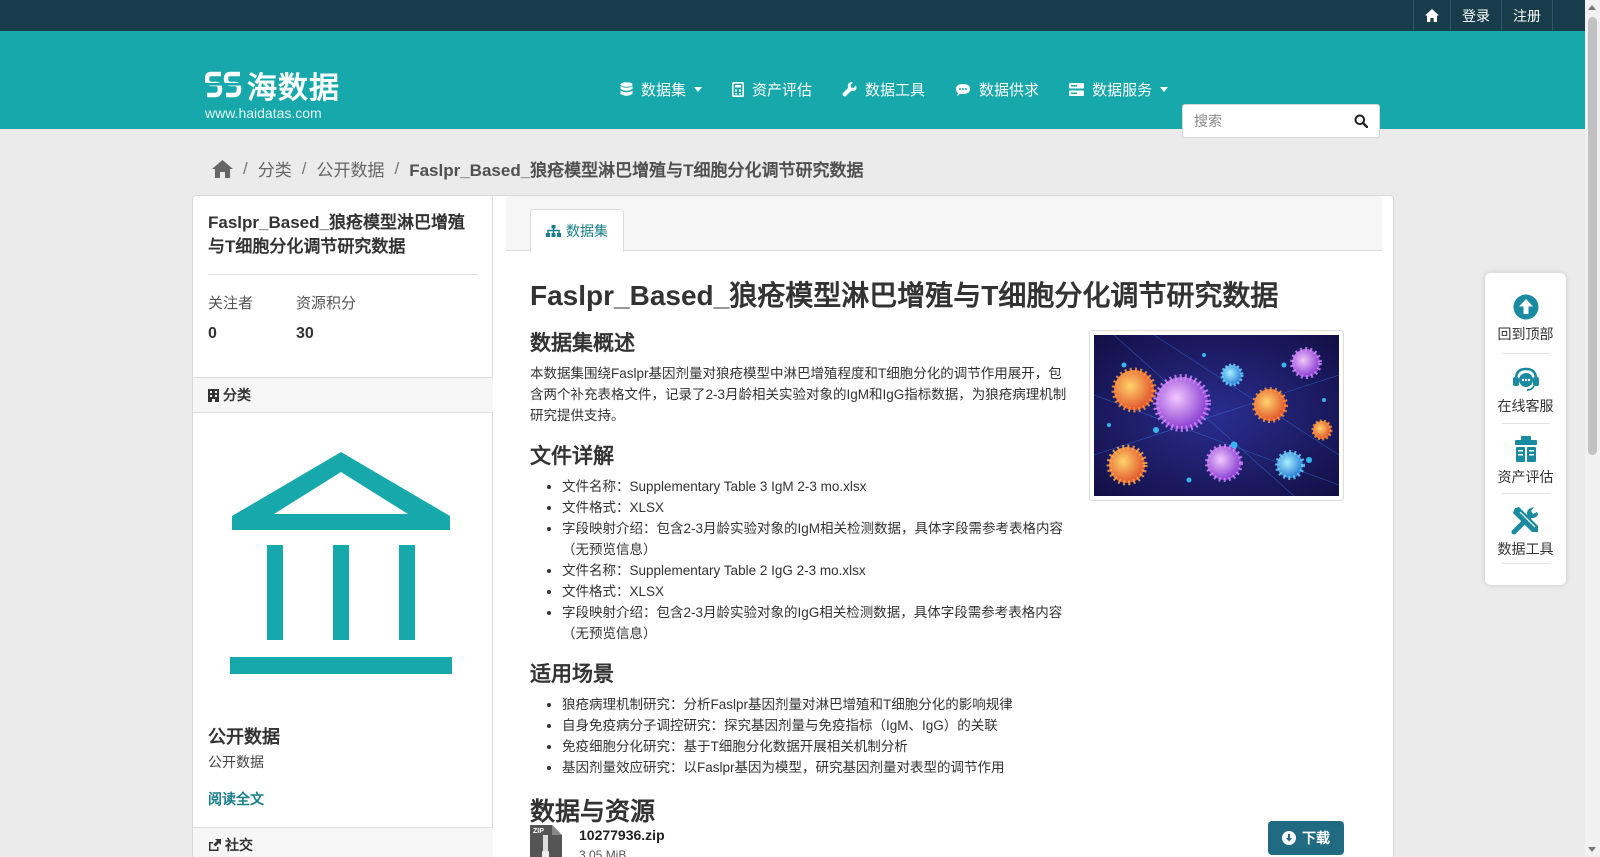  Describe the element at coordinates (237, 395) in the screenshot. I see `category-section-title: 分类` at that location.